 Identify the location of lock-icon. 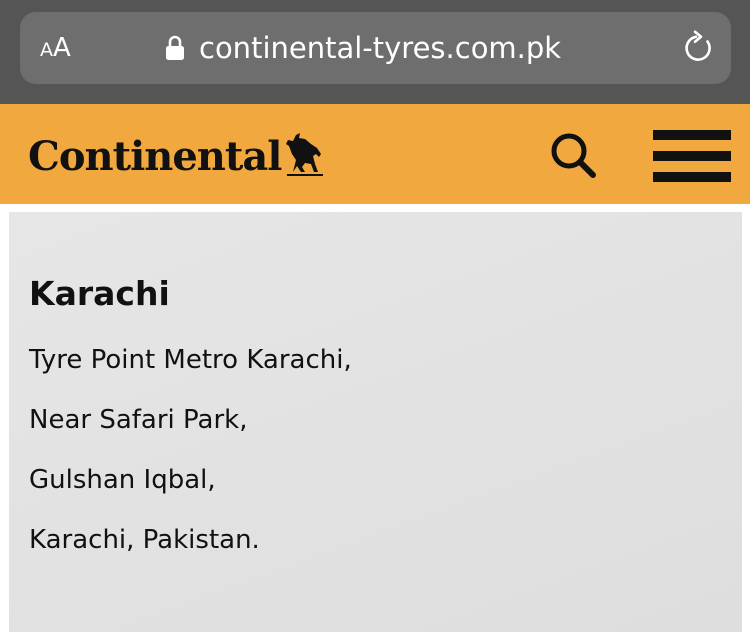
(175, 47).